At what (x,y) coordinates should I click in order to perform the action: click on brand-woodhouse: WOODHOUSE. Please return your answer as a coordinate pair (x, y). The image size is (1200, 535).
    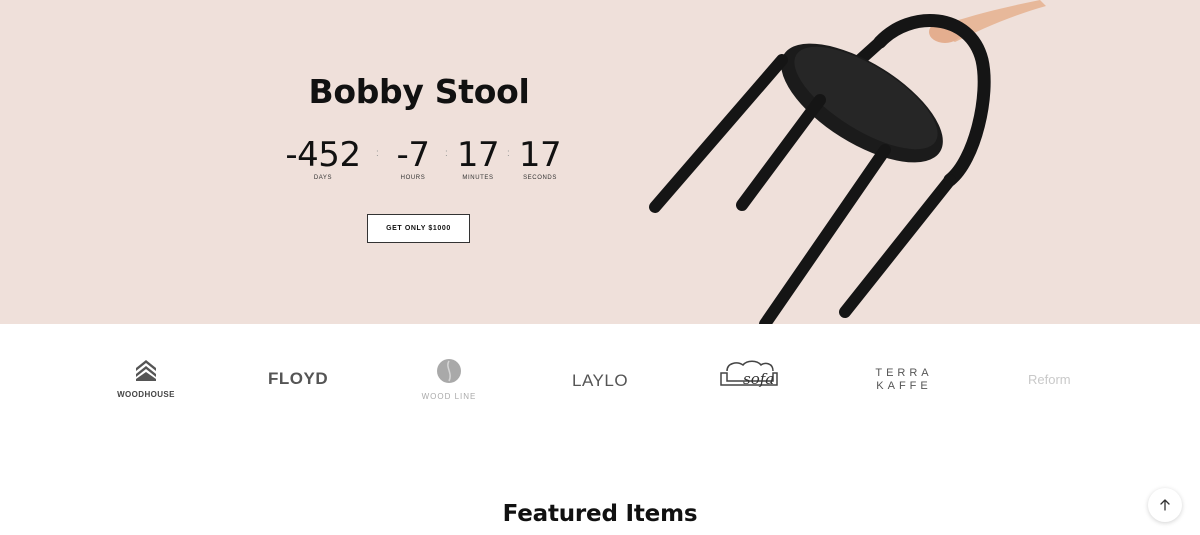
    Looking at the image, I should click on (146, 378).